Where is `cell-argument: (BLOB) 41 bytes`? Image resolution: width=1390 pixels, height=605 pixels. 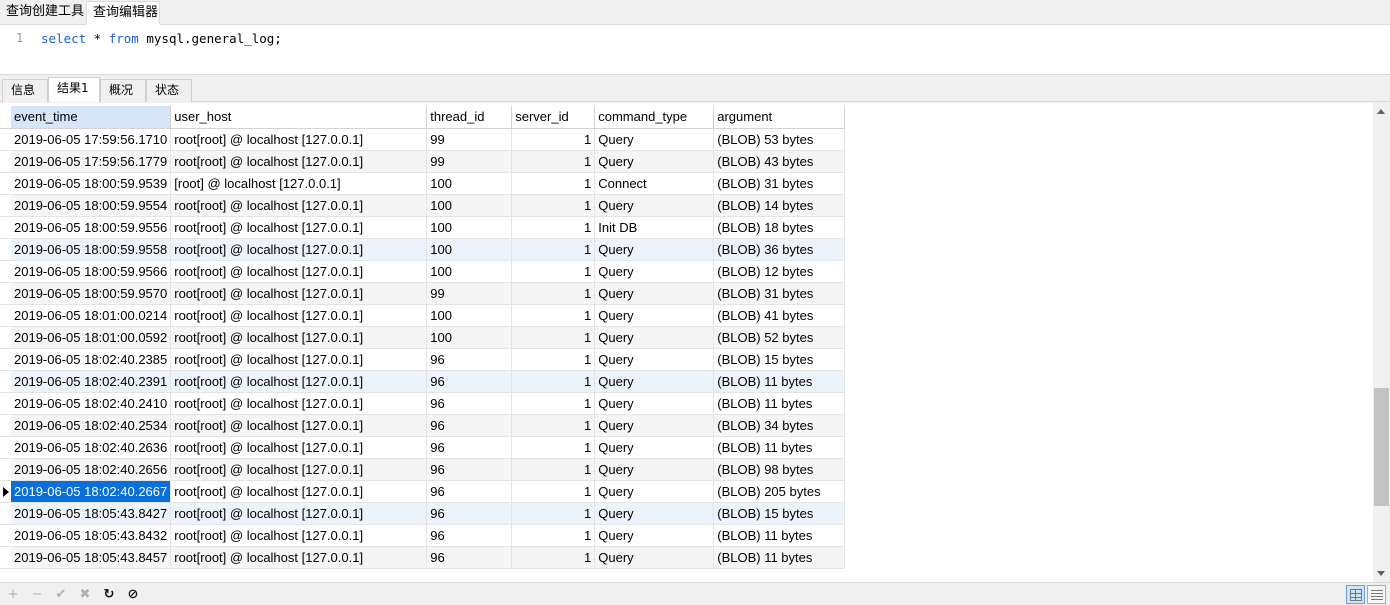 cell-argument: (BLOB) 41 bytes is located at coordinates (779, 315).